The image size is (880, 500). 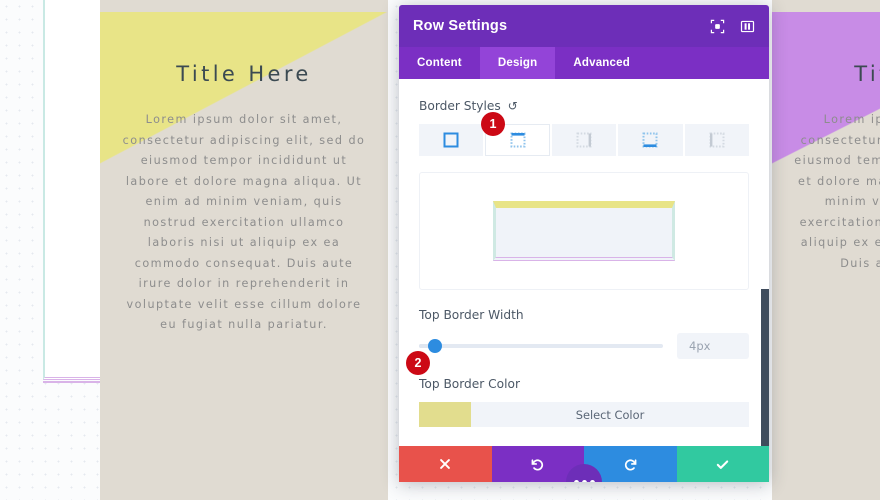 I want to click on color-swatch, so click(x=445, y=414).